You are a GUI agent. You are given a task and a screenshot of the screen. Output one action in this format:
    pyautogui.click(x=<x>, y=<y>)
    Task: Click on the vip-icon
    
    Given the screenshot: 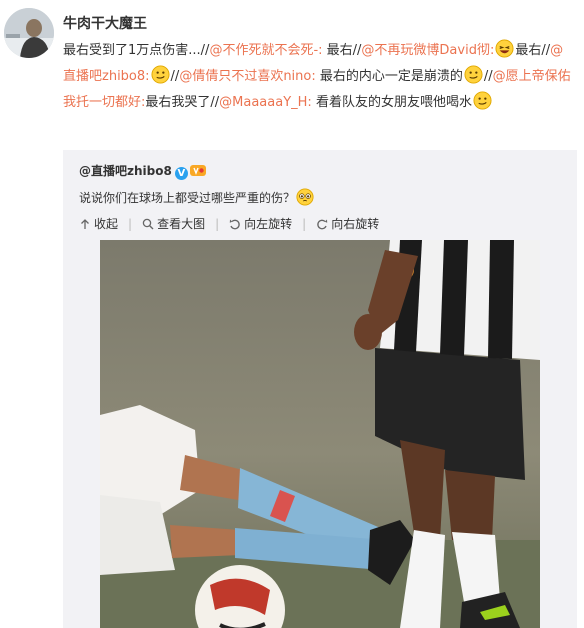 What is the action you would take?
    pyautogui.click(x=197, y=170)
    